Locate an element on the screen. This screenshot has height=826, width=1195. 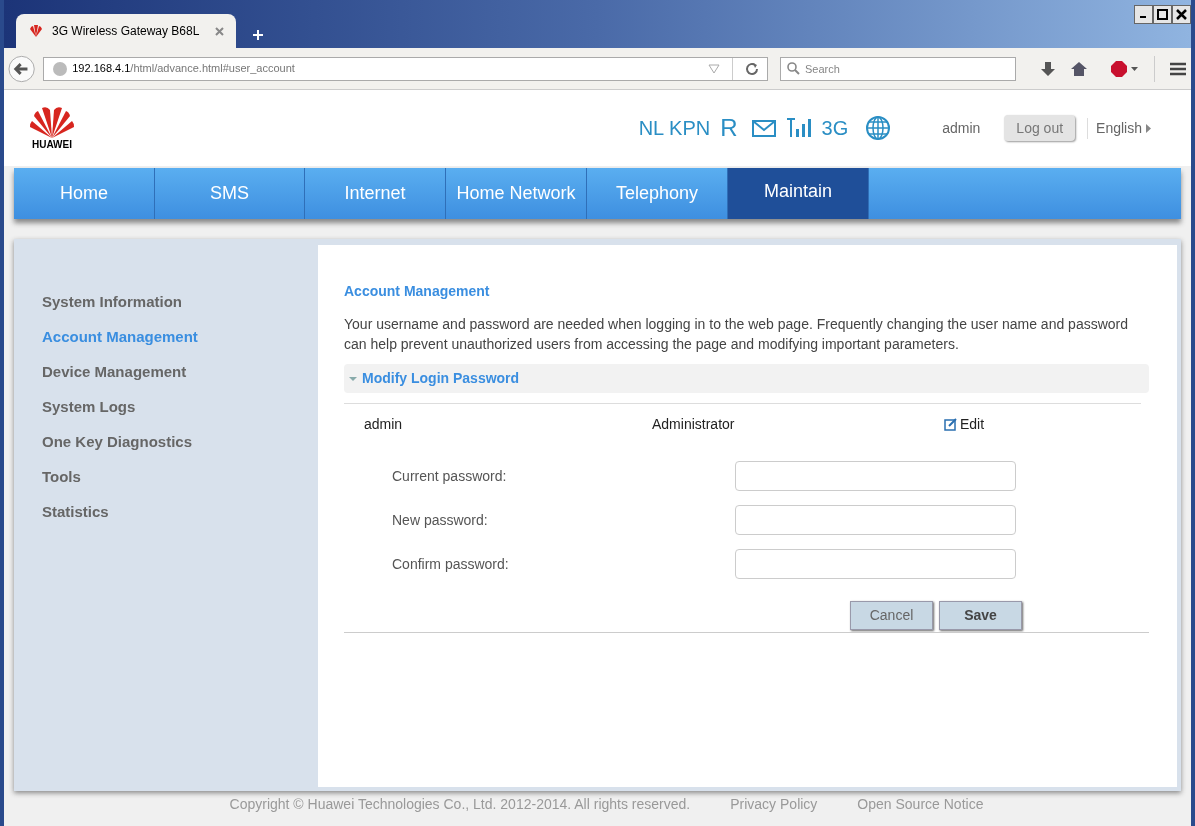
field-label: Current password: is located at coordinates (449, 476).